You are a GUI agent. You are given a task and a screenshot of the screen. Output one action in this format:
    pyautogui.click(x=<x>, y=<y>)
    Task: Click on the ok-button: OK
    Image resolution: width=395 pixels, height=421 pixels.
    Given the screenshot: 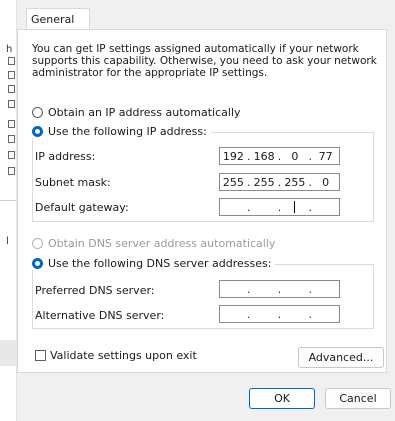 What is the action you would take?
    pyautogui.click(x=282, y=398)
    